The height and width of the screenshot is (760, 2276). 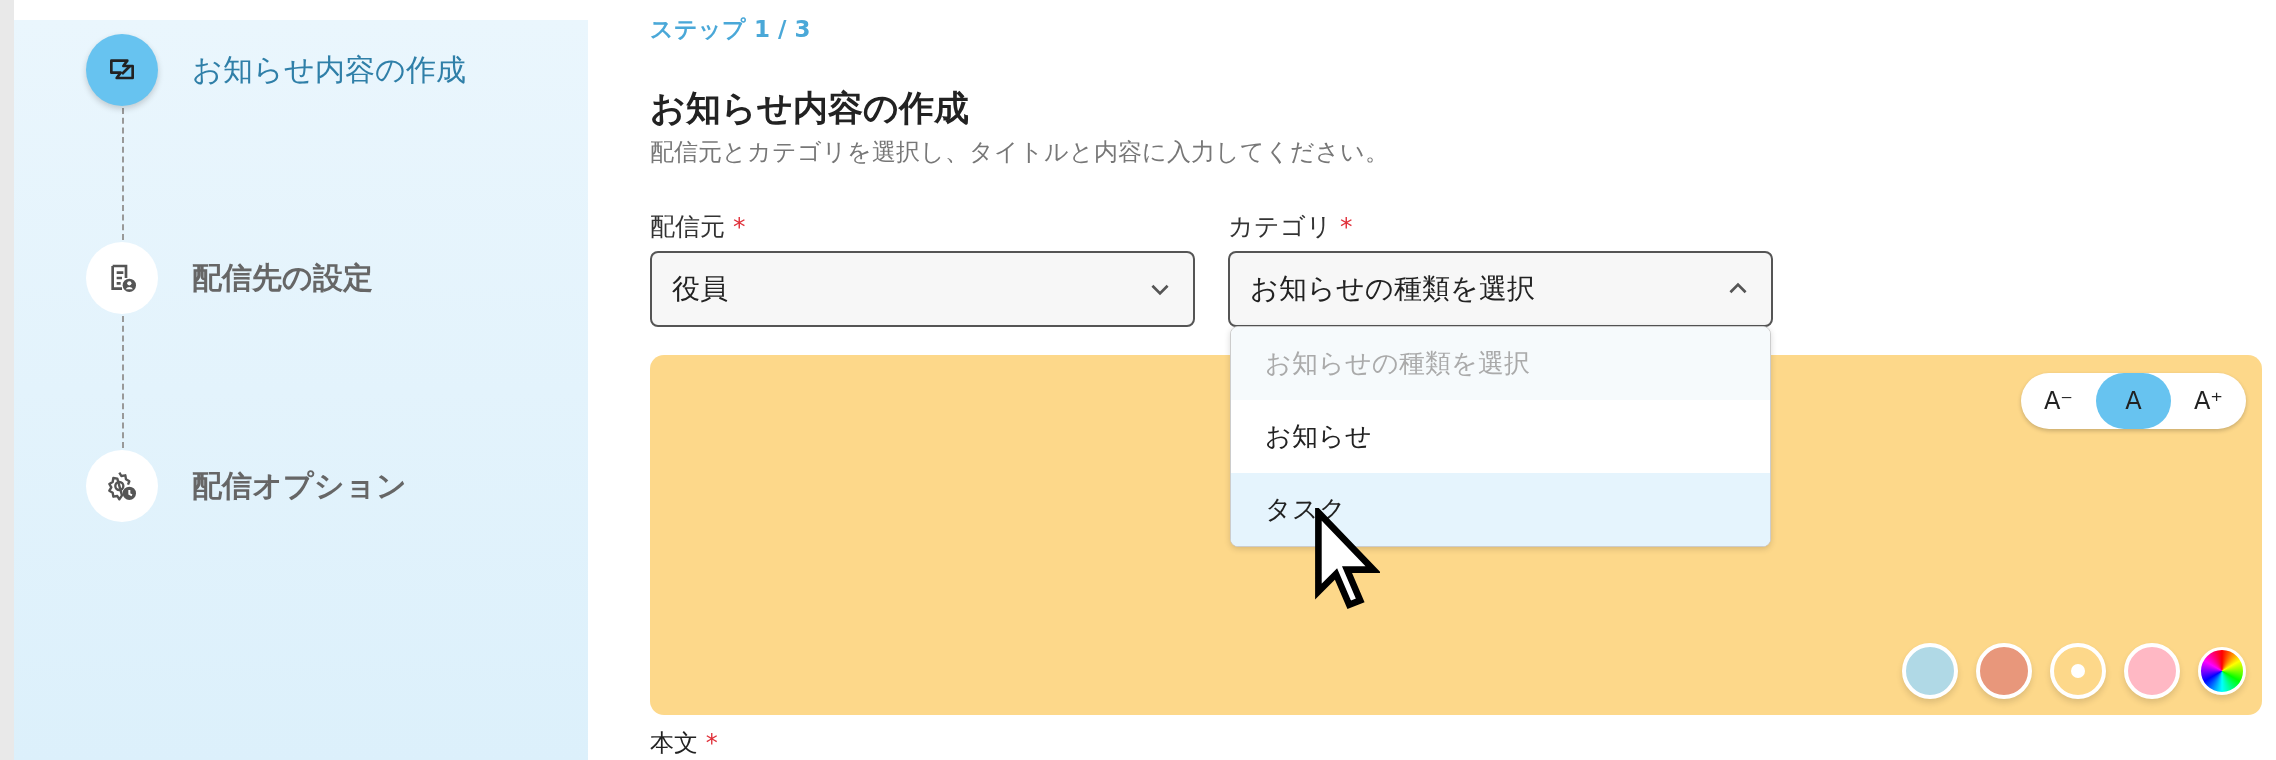 What do you see at coordinates (810, 108) in the screenshot?
I see `page-heading: お知らせ内容の作成` at bounding box center [810, 108].